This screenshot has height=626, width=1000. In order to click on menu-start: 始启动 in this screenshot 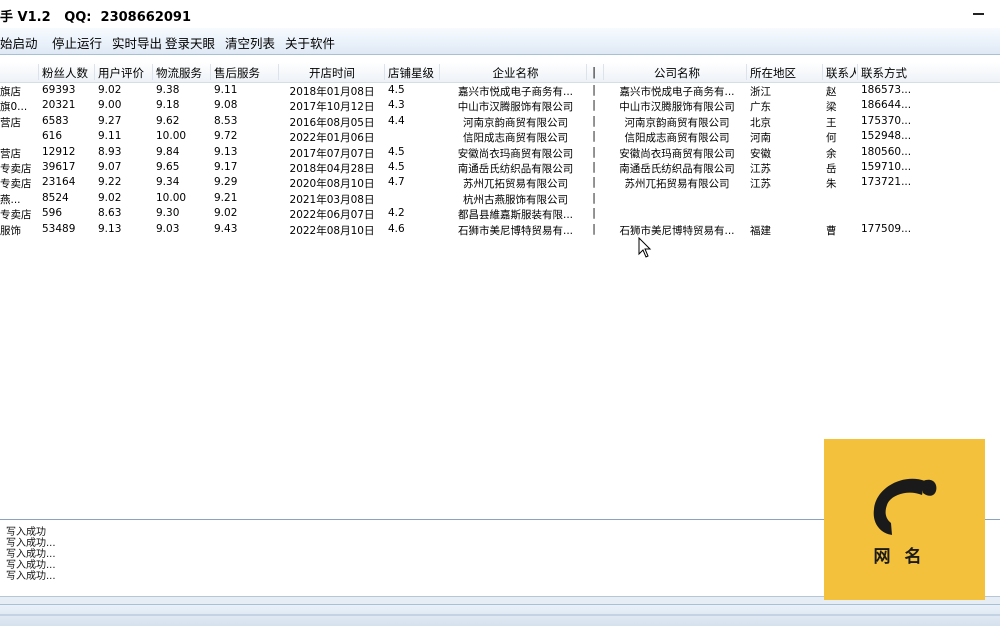, I will do `click(19, 42)`.